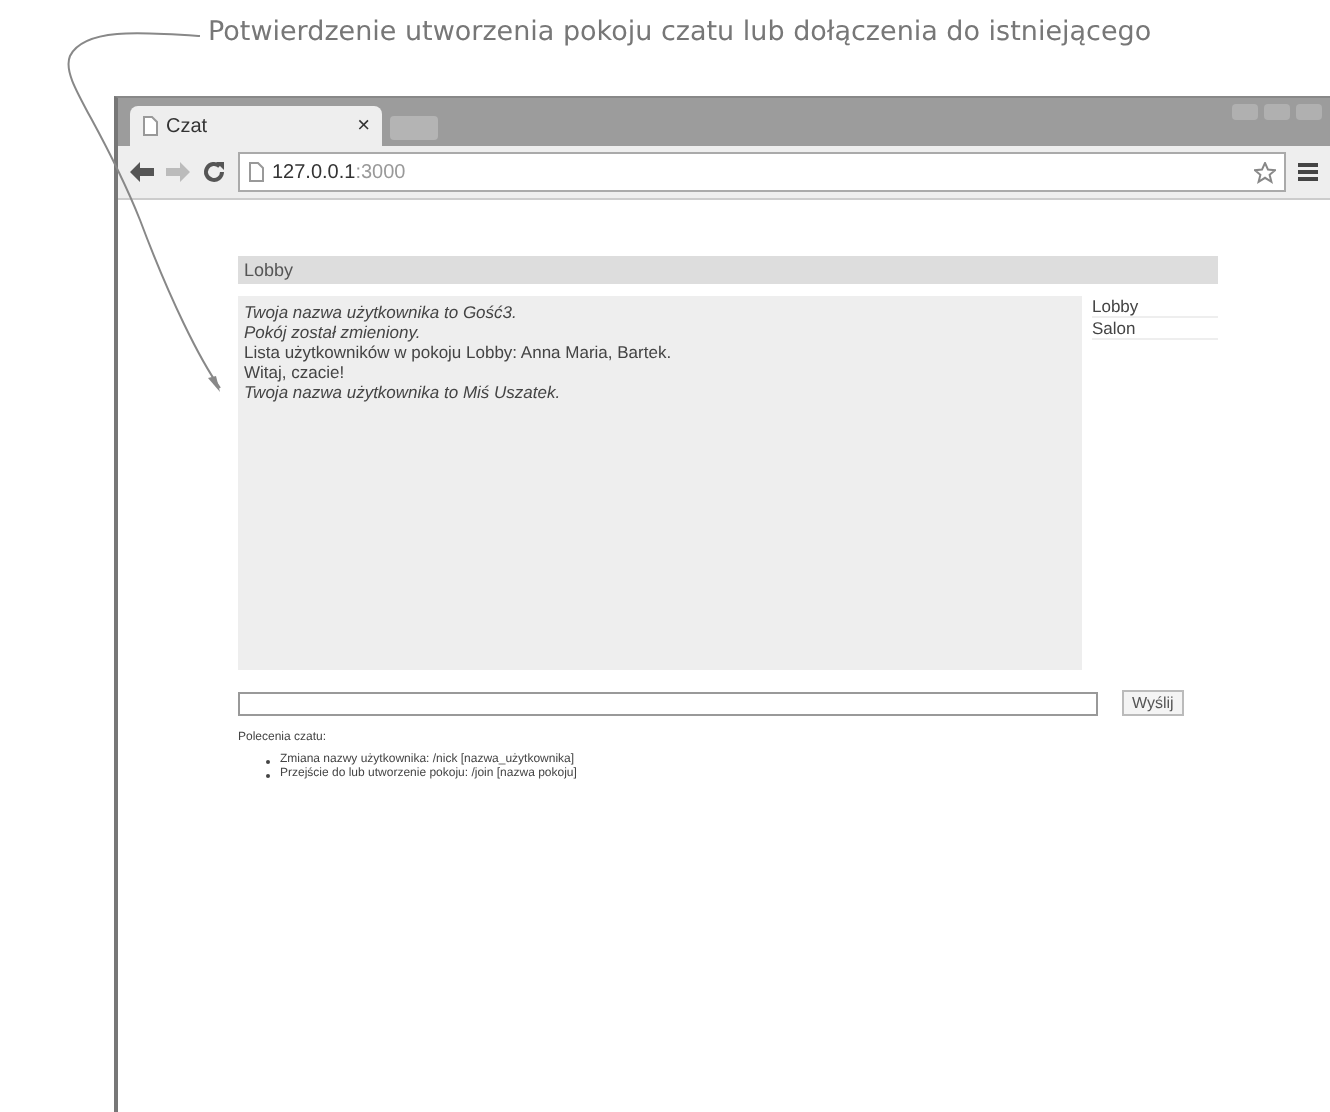 The height and width of the screenshot is (1112, 1330). Describe the element at coordinates (728, 270) in the screenshot. I see `room-header: Lobby` at that location.